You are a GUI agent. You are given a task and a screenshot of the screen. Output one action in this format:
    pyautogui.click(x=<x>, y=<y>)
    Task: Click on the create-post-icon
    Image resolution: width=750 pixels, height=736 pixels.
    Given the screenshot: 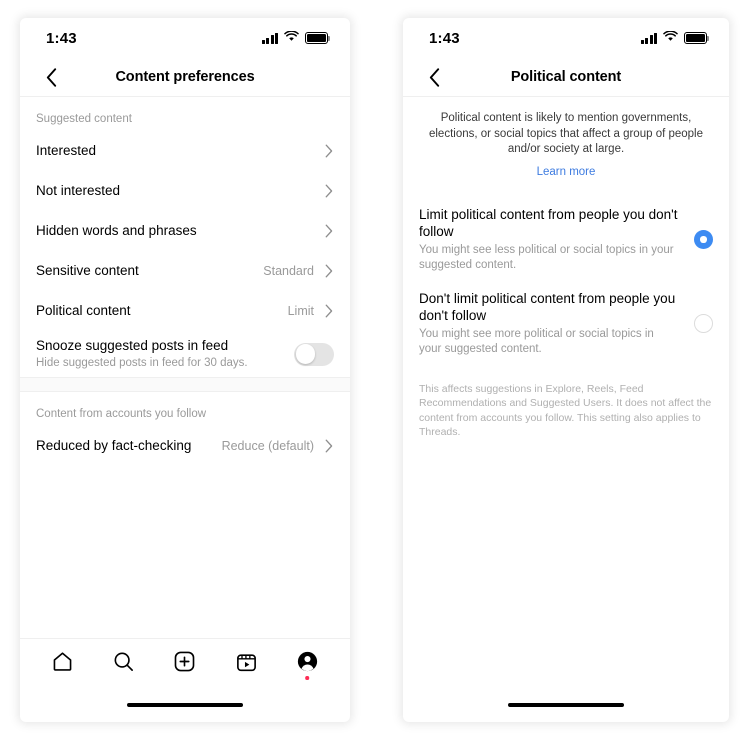 What is the action you would take?
    pyautogui.click(x=184, y=664)
    